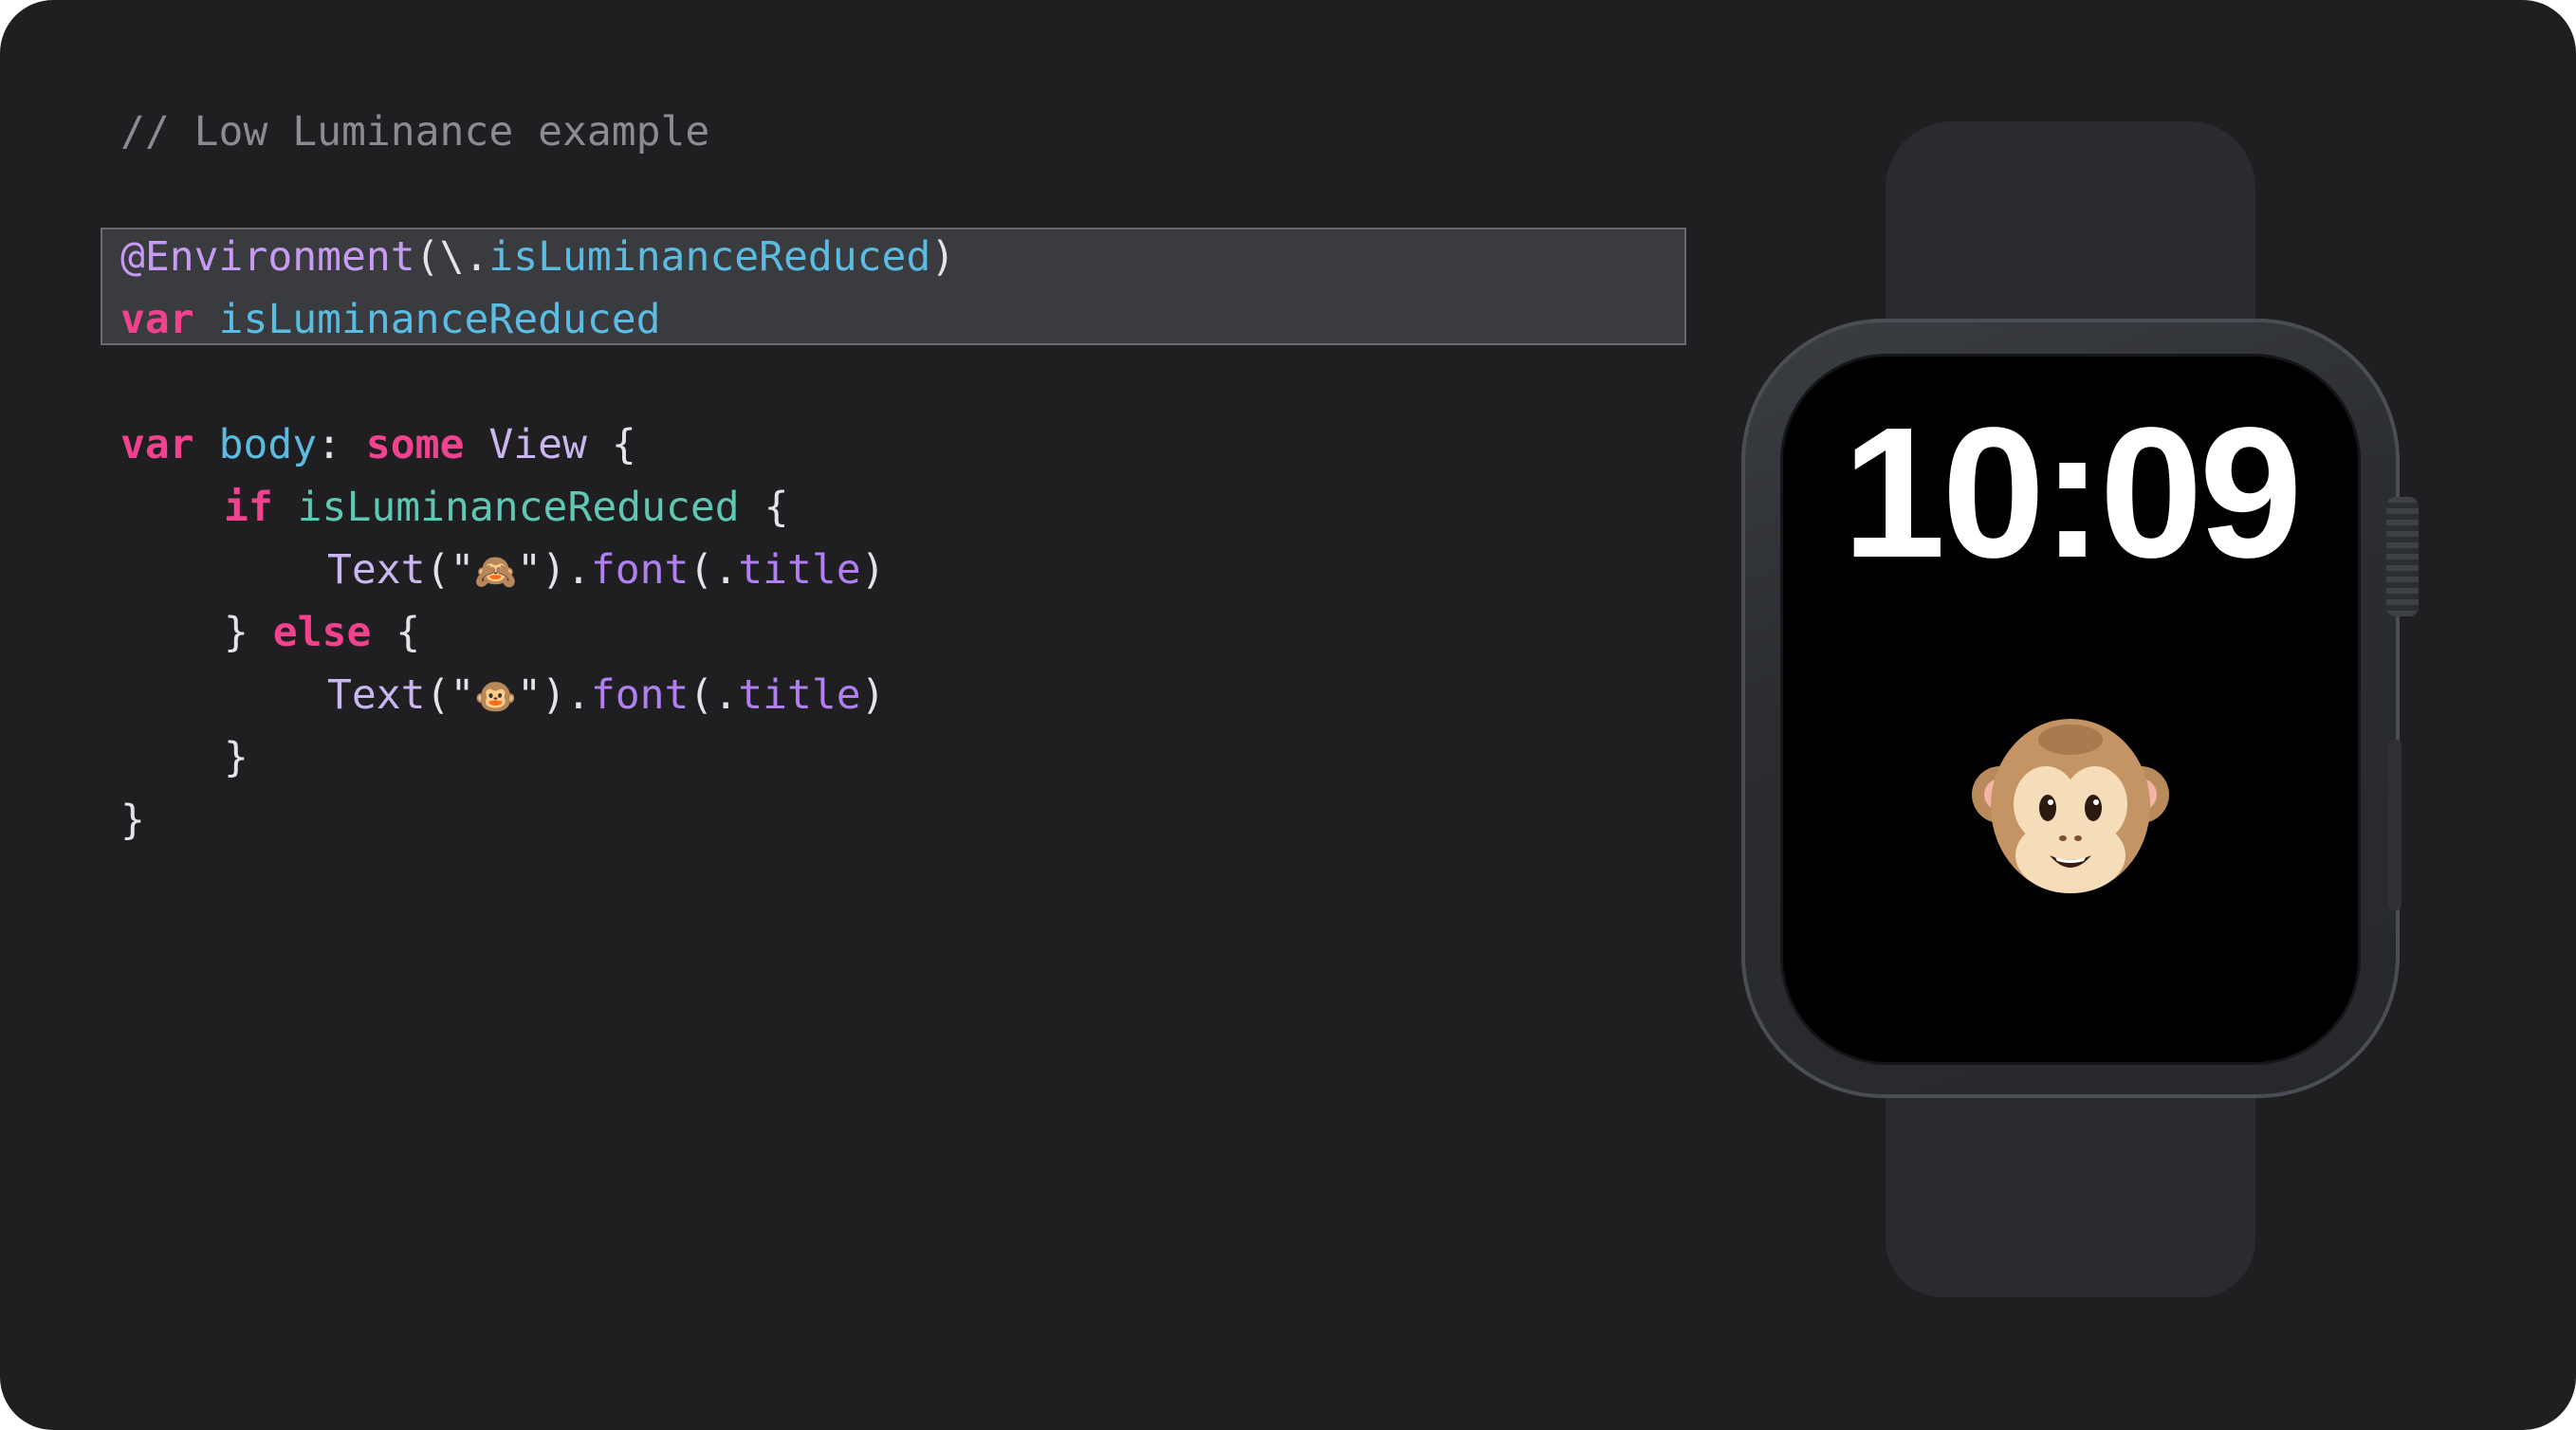 The width and height of the screenshot is (2576, 1430). Describe the element at coordinates (415, 444) in the screenshot. I see `code-keyword: some` at that location.